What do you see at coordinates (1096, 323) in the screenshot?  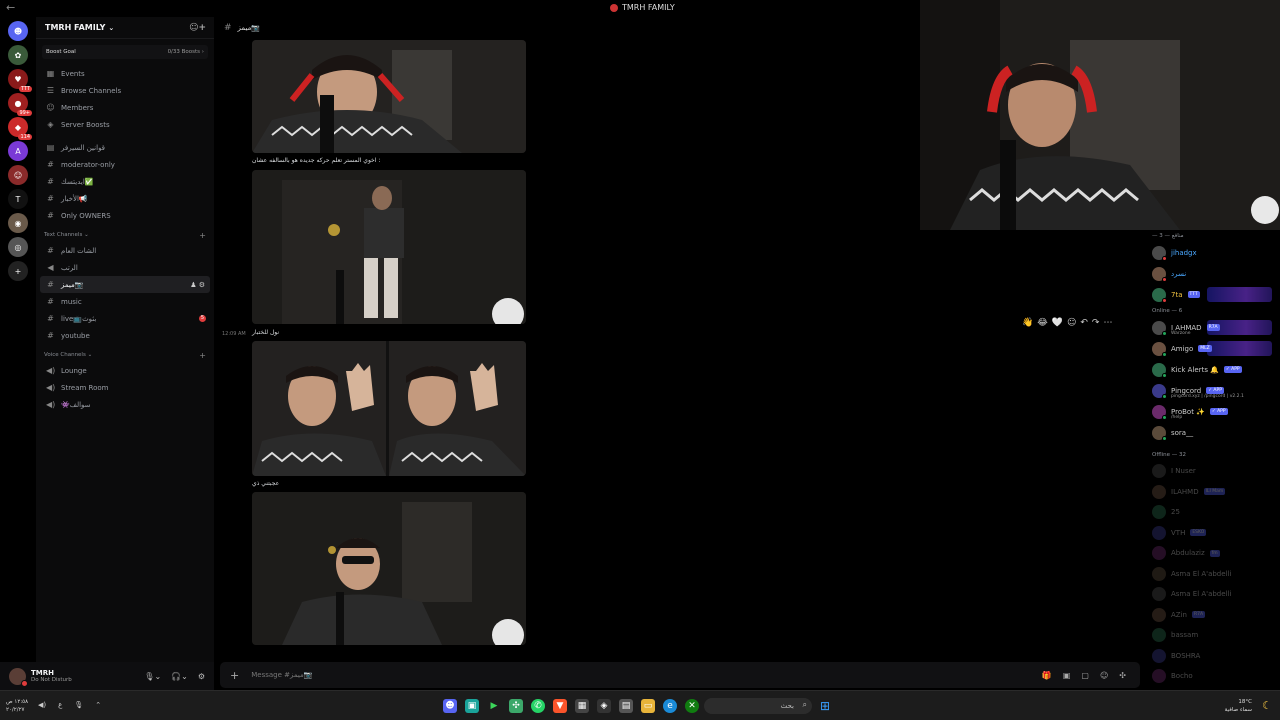 I see `reaction-button: ↷` at bounding box center [1096, 323].